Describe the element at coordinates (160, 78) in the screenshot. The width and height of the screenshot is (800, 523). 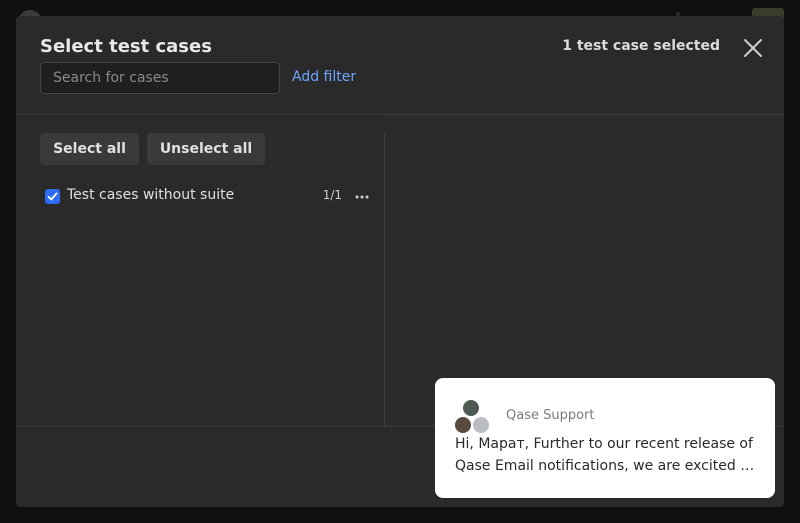
I see `search-input` at that location.